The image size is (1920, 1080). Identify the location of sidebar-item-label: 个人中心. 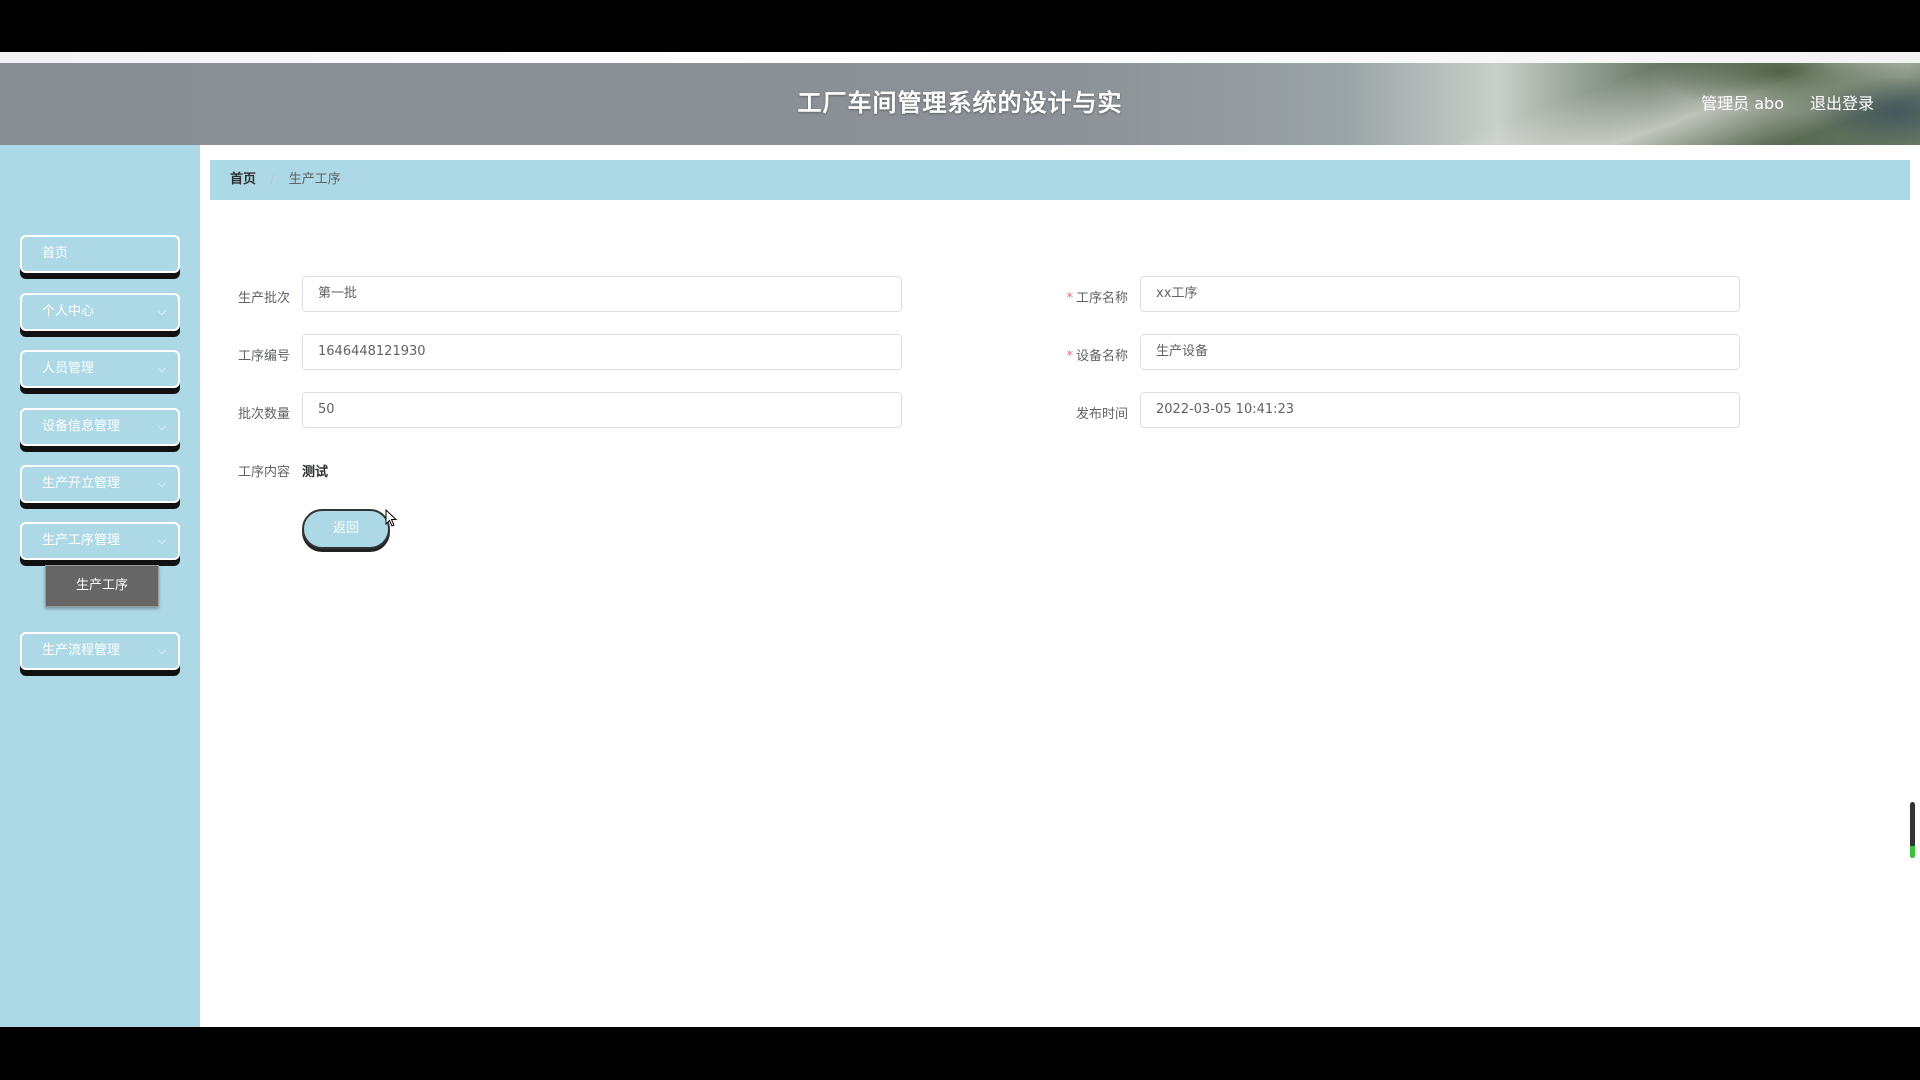
(68, 311).